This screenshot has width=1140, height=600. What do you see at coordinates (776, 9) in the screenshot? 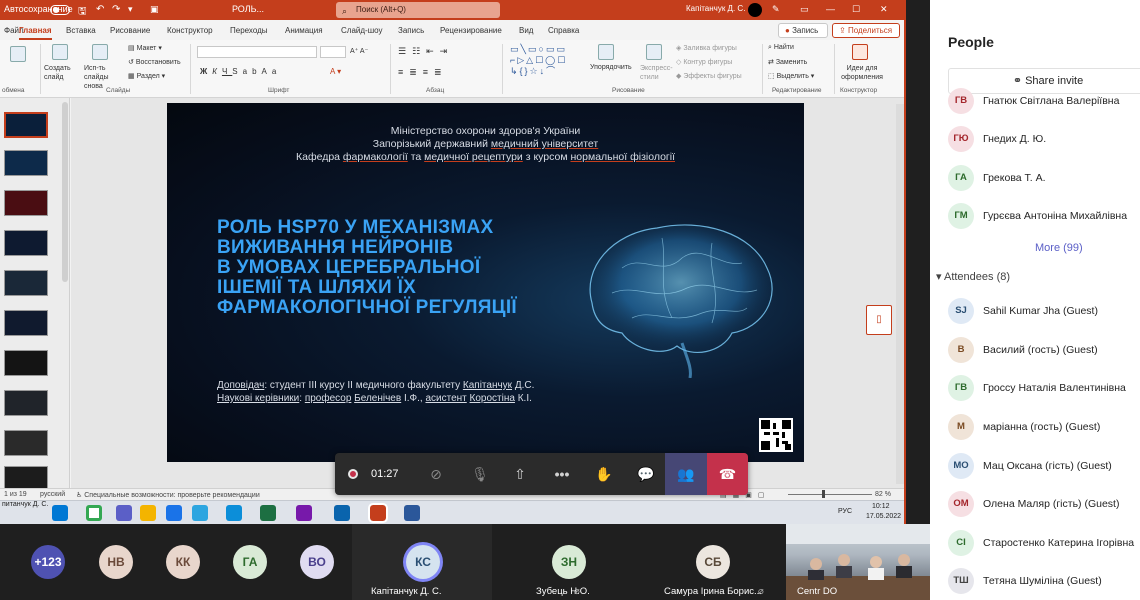
I see `pen-icon: ✎` at bounding box center [776, 9].